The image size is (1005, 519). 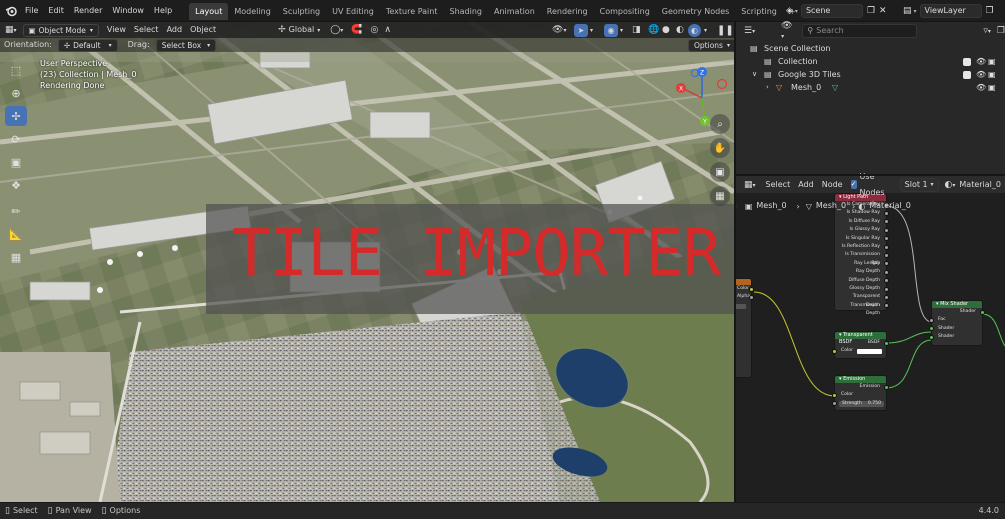 I want to click on tab-compositing: Compositing, so click(x=625, y=11).